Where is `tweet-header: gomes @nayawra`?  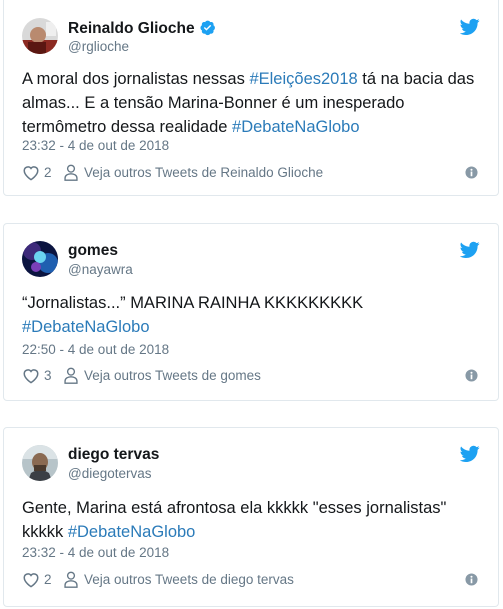
tweet-header: gomes @nayawra is located at coordinates (252, 261).